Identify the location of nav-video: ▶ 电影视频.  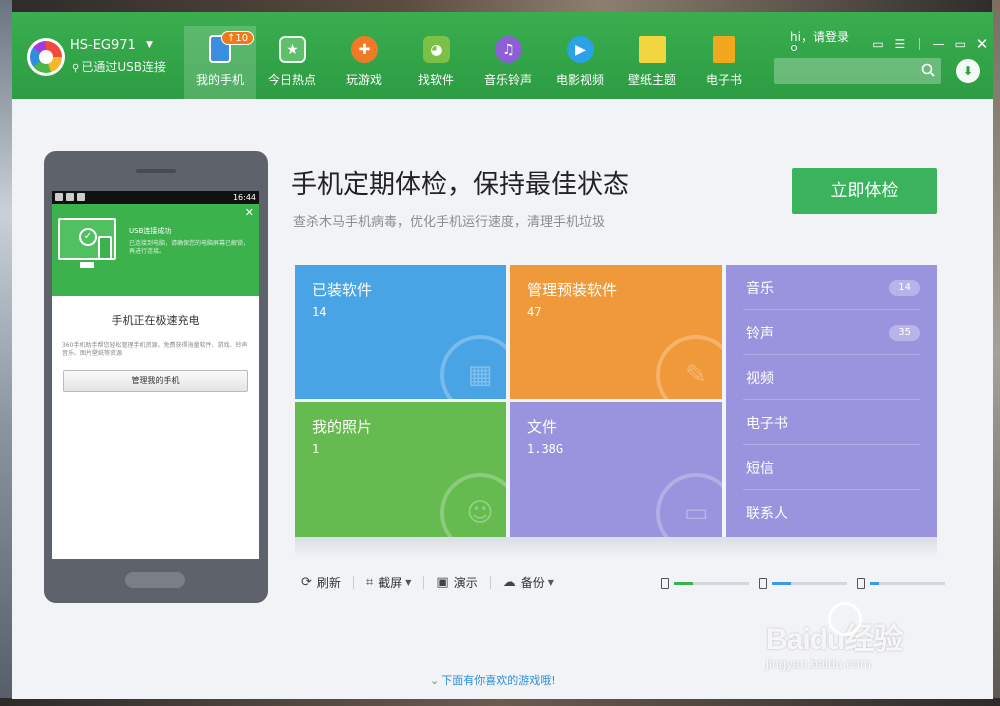
(580, 62).